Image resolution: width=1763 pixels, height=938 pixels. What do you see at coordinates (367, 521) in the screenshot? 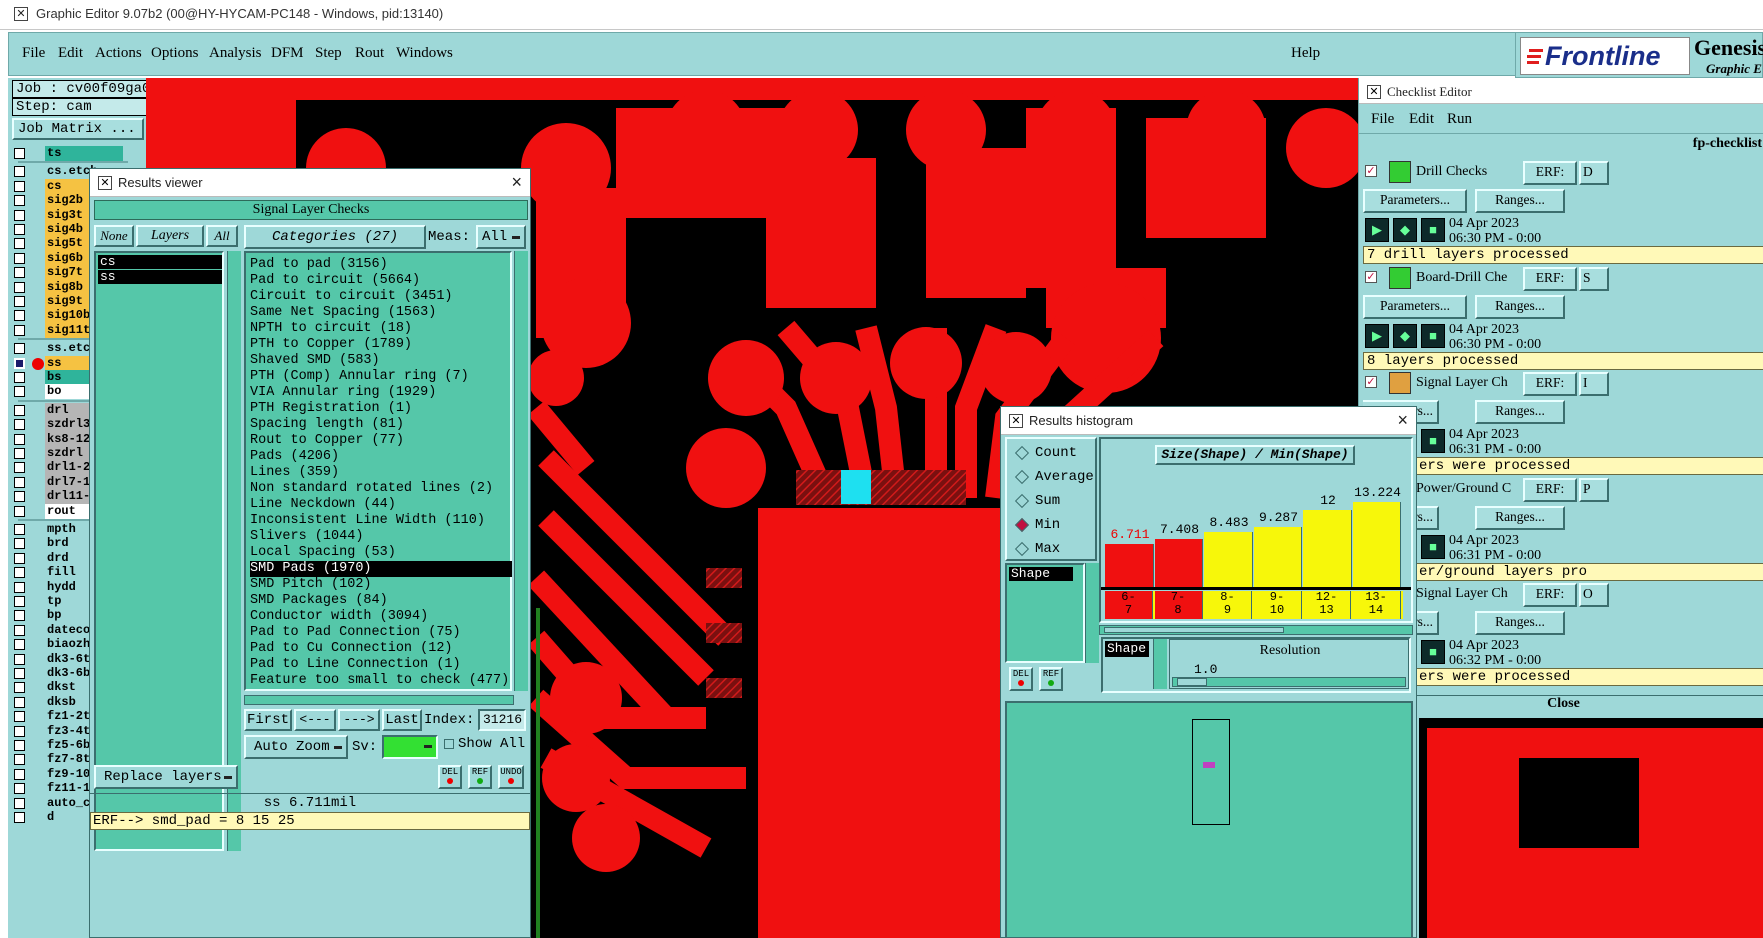
I see `category-item: Inconsistent Line Width (110)` at bounding box center [367, 521].